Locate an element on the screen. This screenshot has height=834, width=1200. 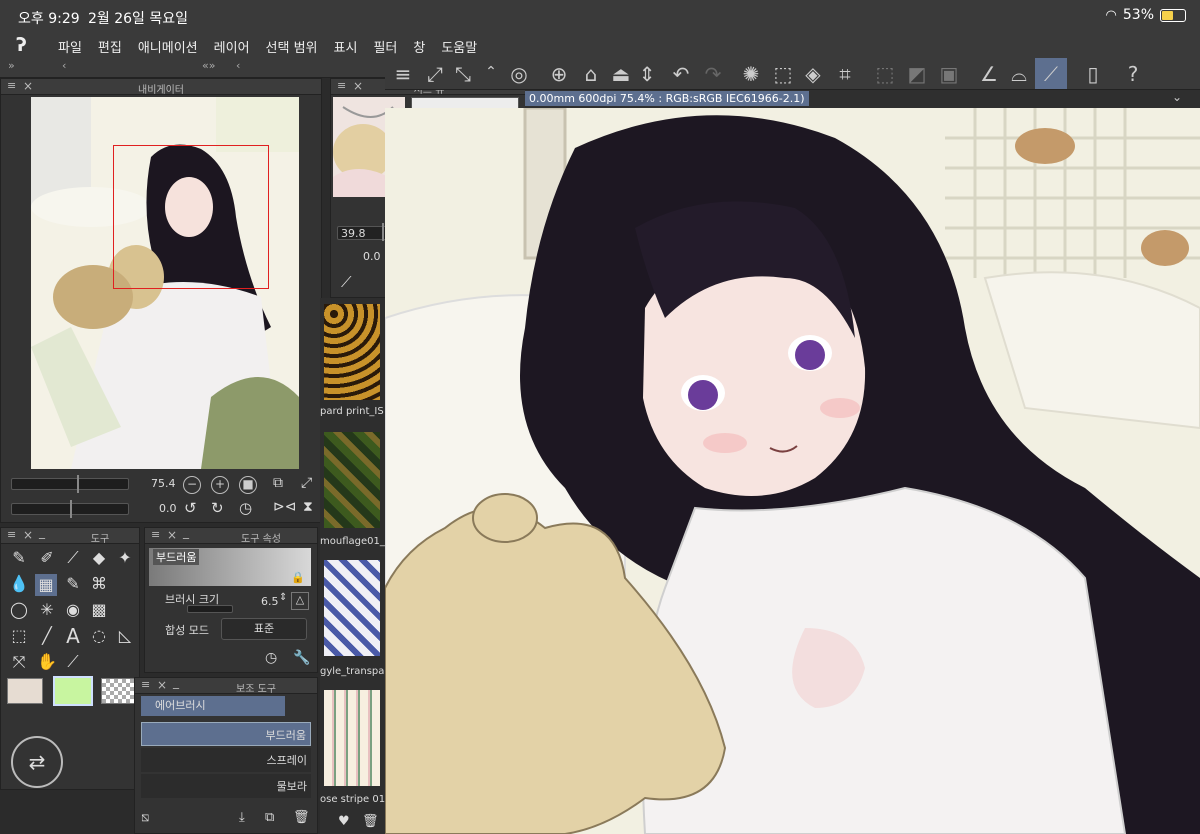
chevron-down-icon: ⌄ is located at coordinates (1177, 97).